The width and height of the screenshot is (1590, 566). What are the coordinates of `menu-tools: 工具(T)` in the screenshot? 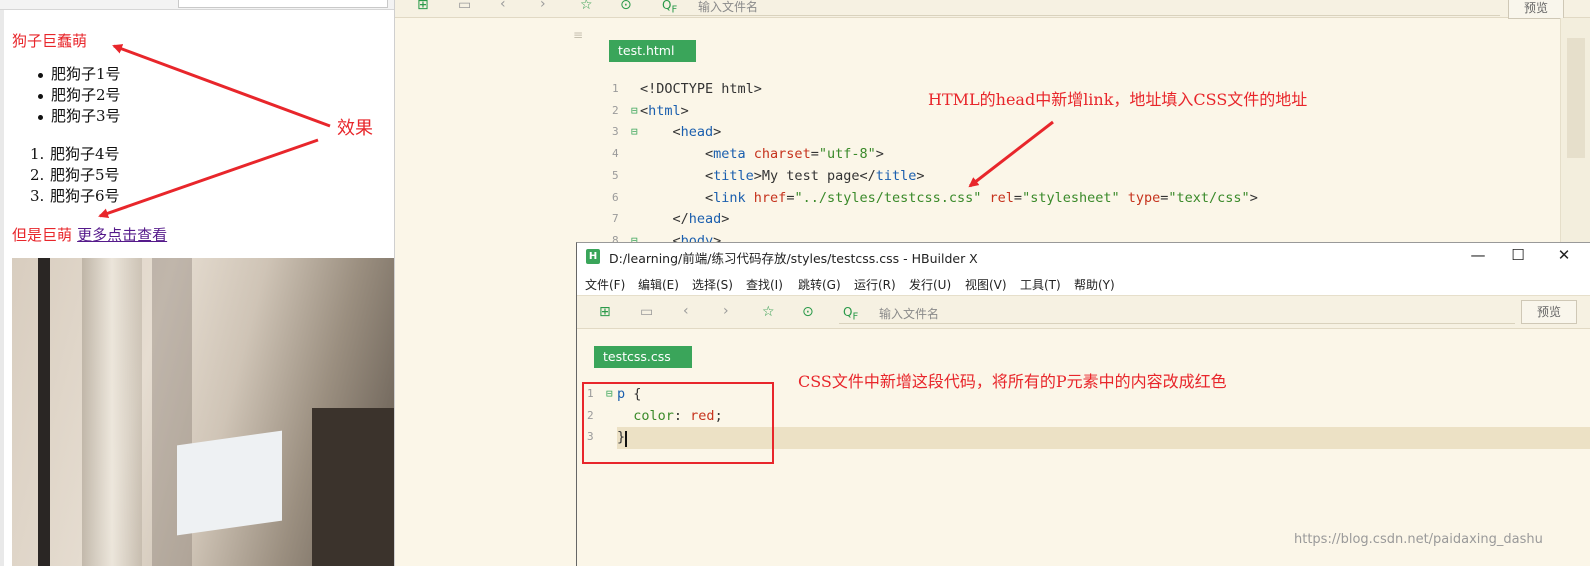 It's located at (1040, 284).